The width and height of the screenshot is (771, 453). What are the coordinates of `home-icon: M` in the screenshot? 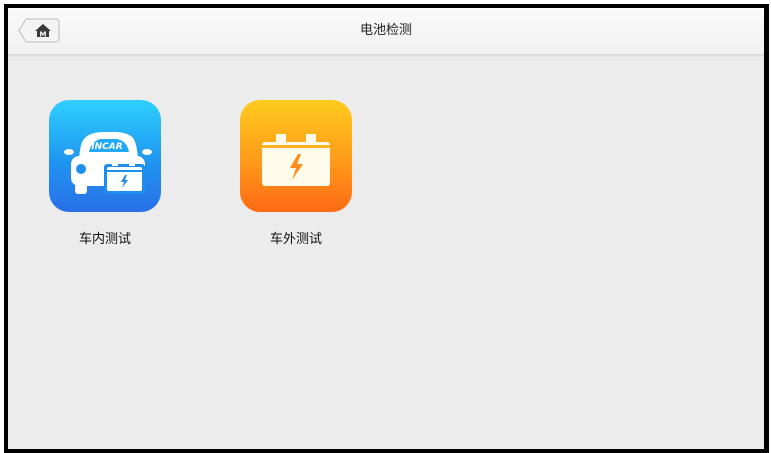 It's located at (39, 30).